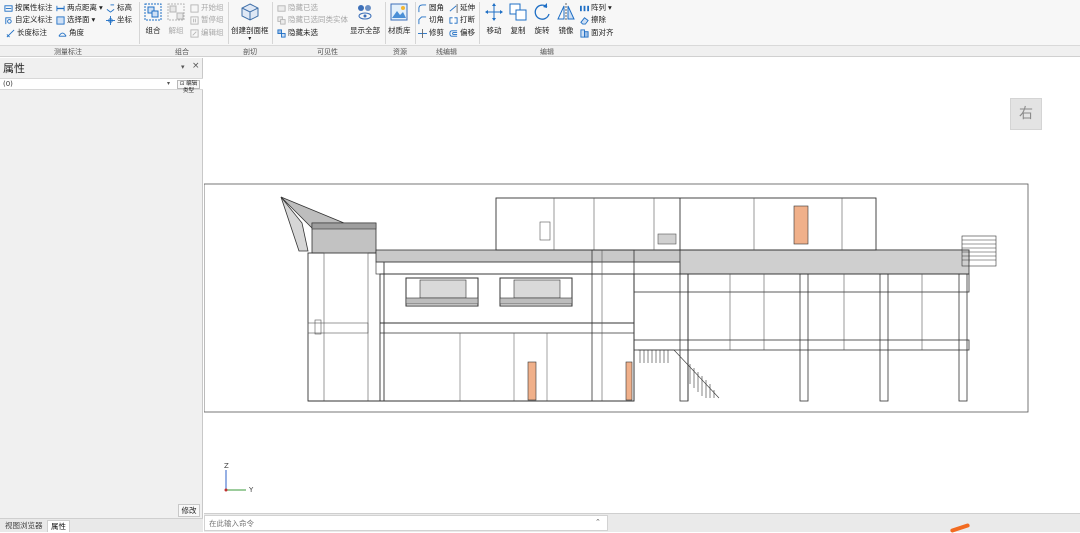 This screenshot has height=533, width=1080. I want to click on delete-label: 擦除, so click(598, 19).